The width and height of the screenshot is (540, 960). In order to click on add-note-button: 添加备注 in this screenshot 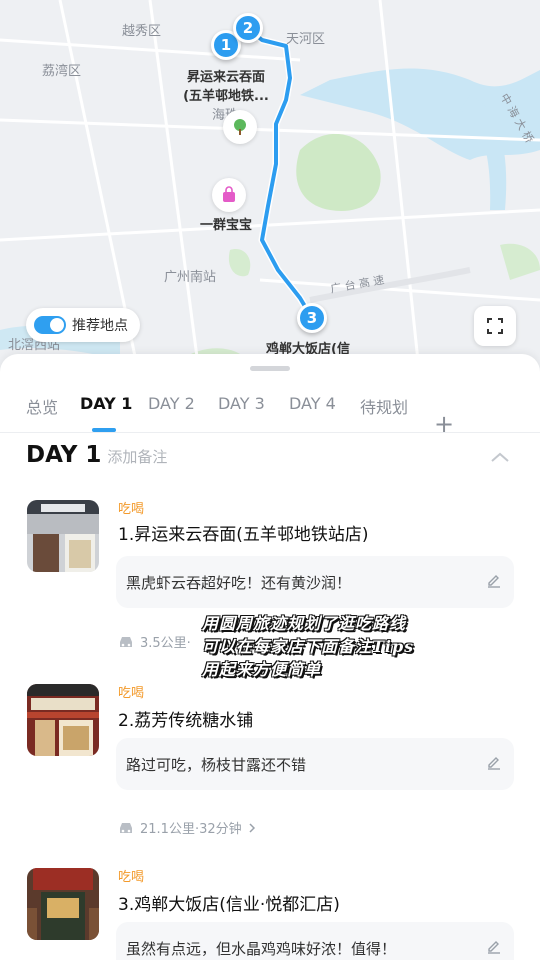, I will do `click(137, 456)`.